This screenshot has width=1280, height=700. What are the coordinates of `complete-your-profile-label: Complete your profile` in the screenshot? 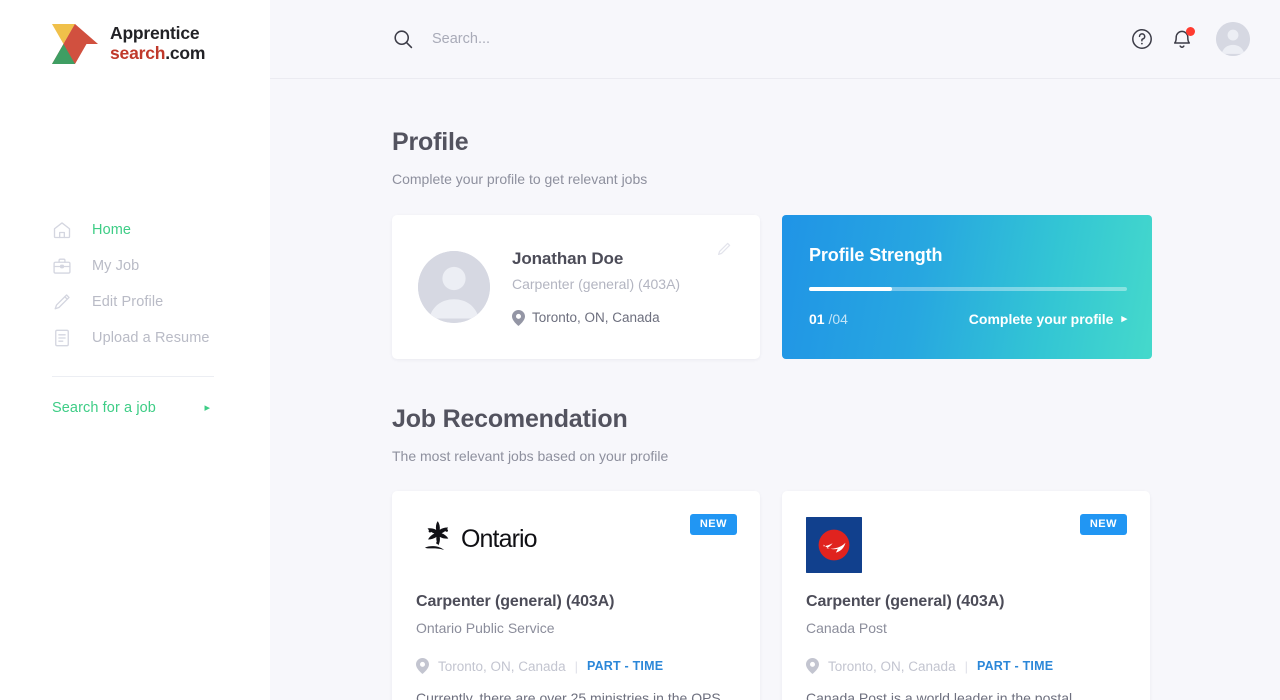 It's located at (1041, 319).